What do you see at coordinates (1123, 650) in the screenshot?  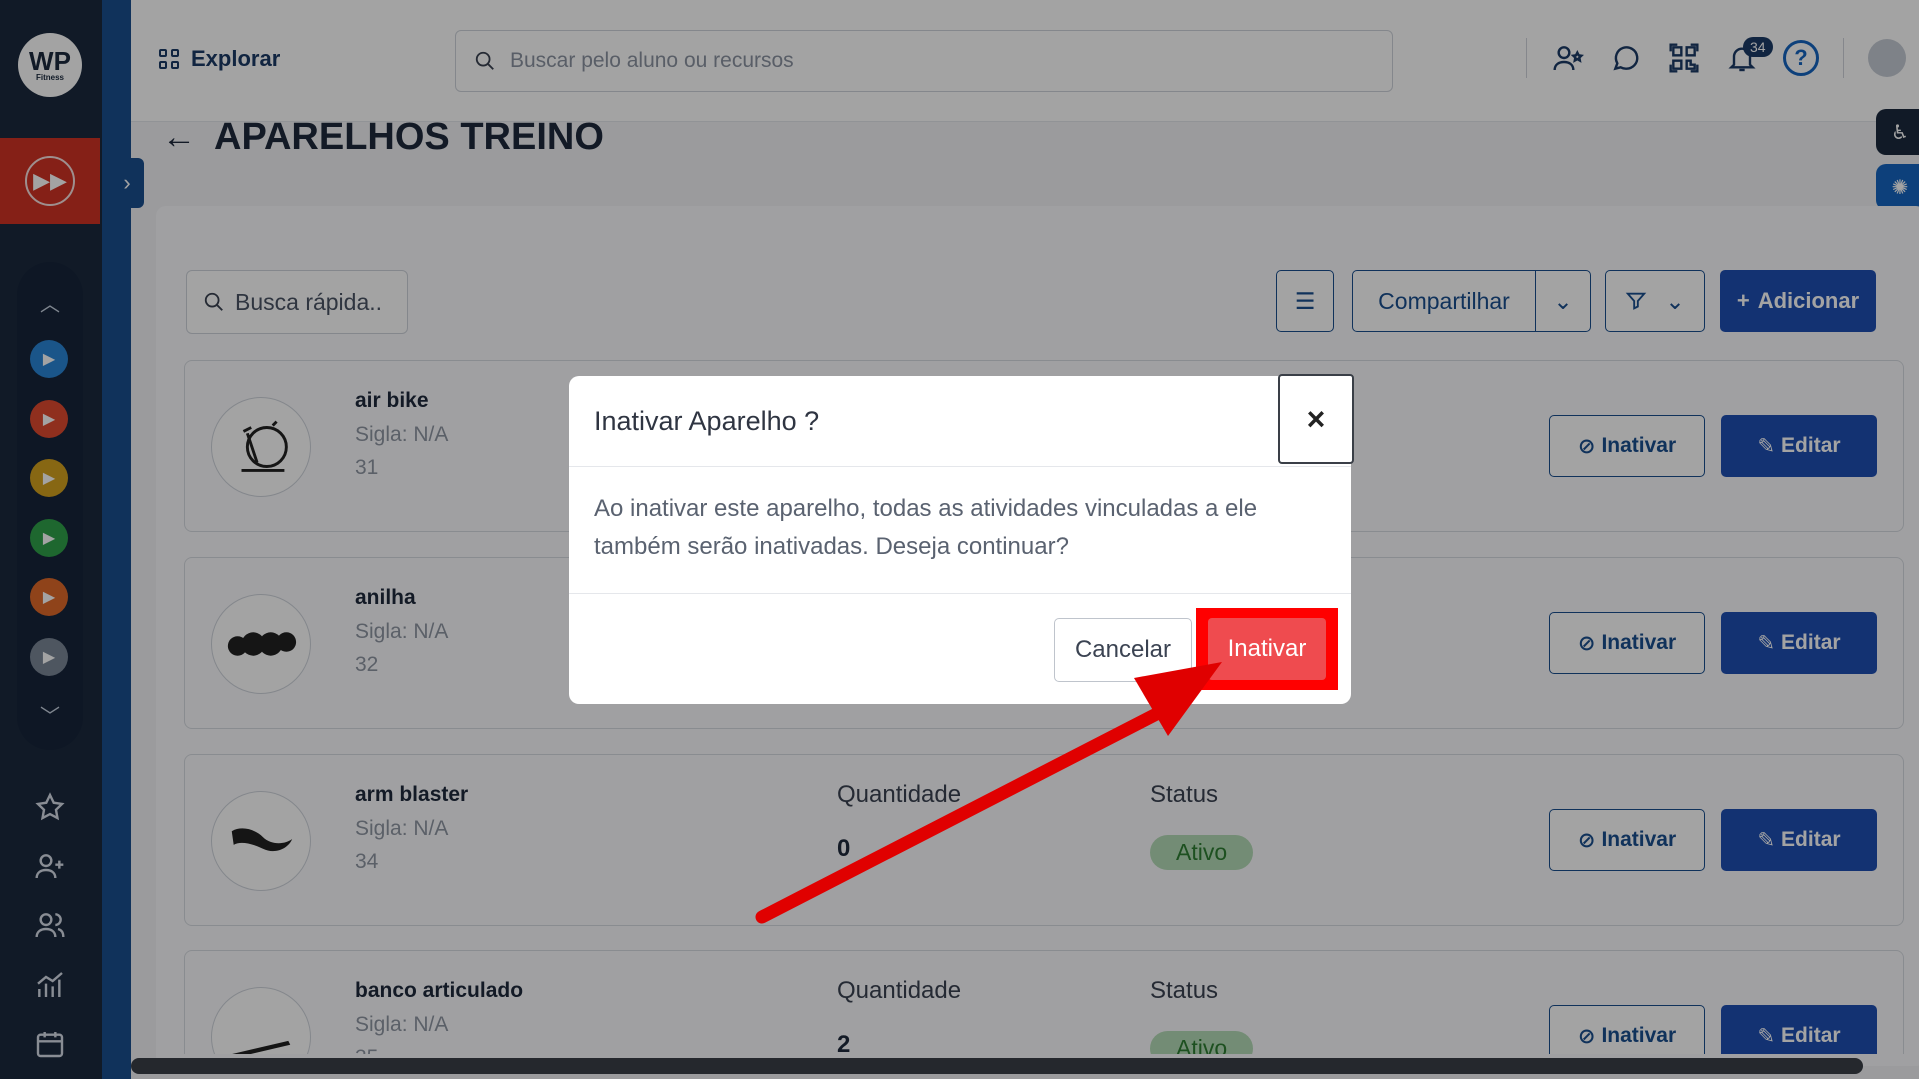 I see `cancel-button: Cancelar` at bounding box center [1123, 650].